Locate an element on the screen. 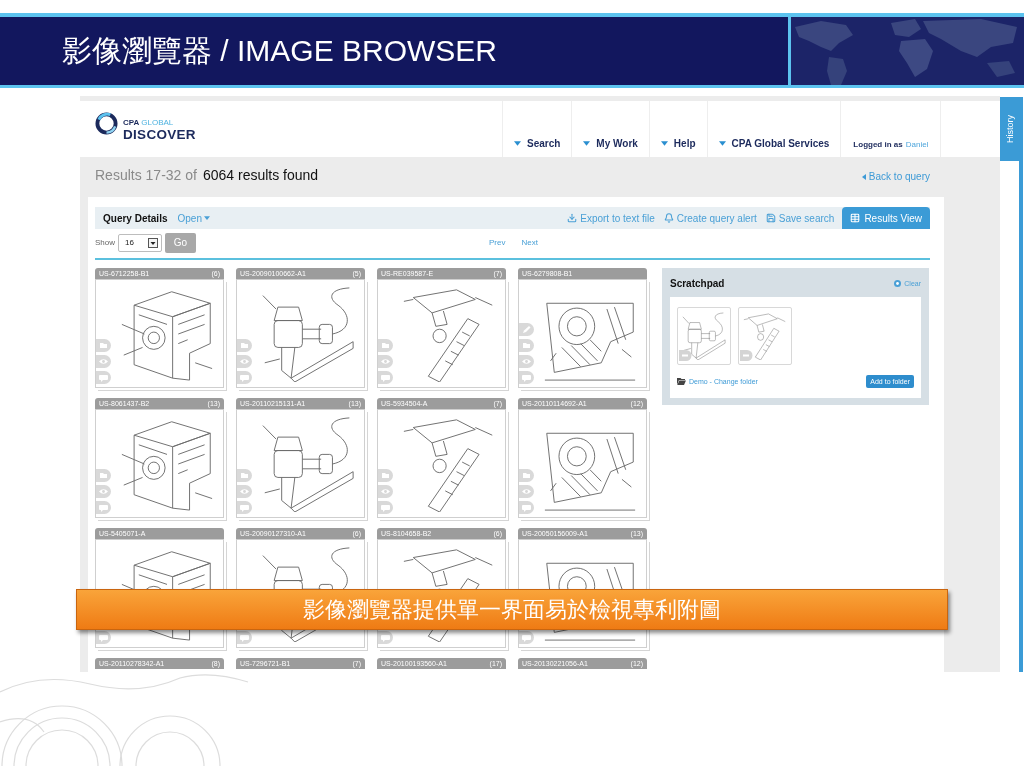 The width and height of the screenshot is (1024, 768). nav-menu-item: My Work is located at coordinates (610, 129).